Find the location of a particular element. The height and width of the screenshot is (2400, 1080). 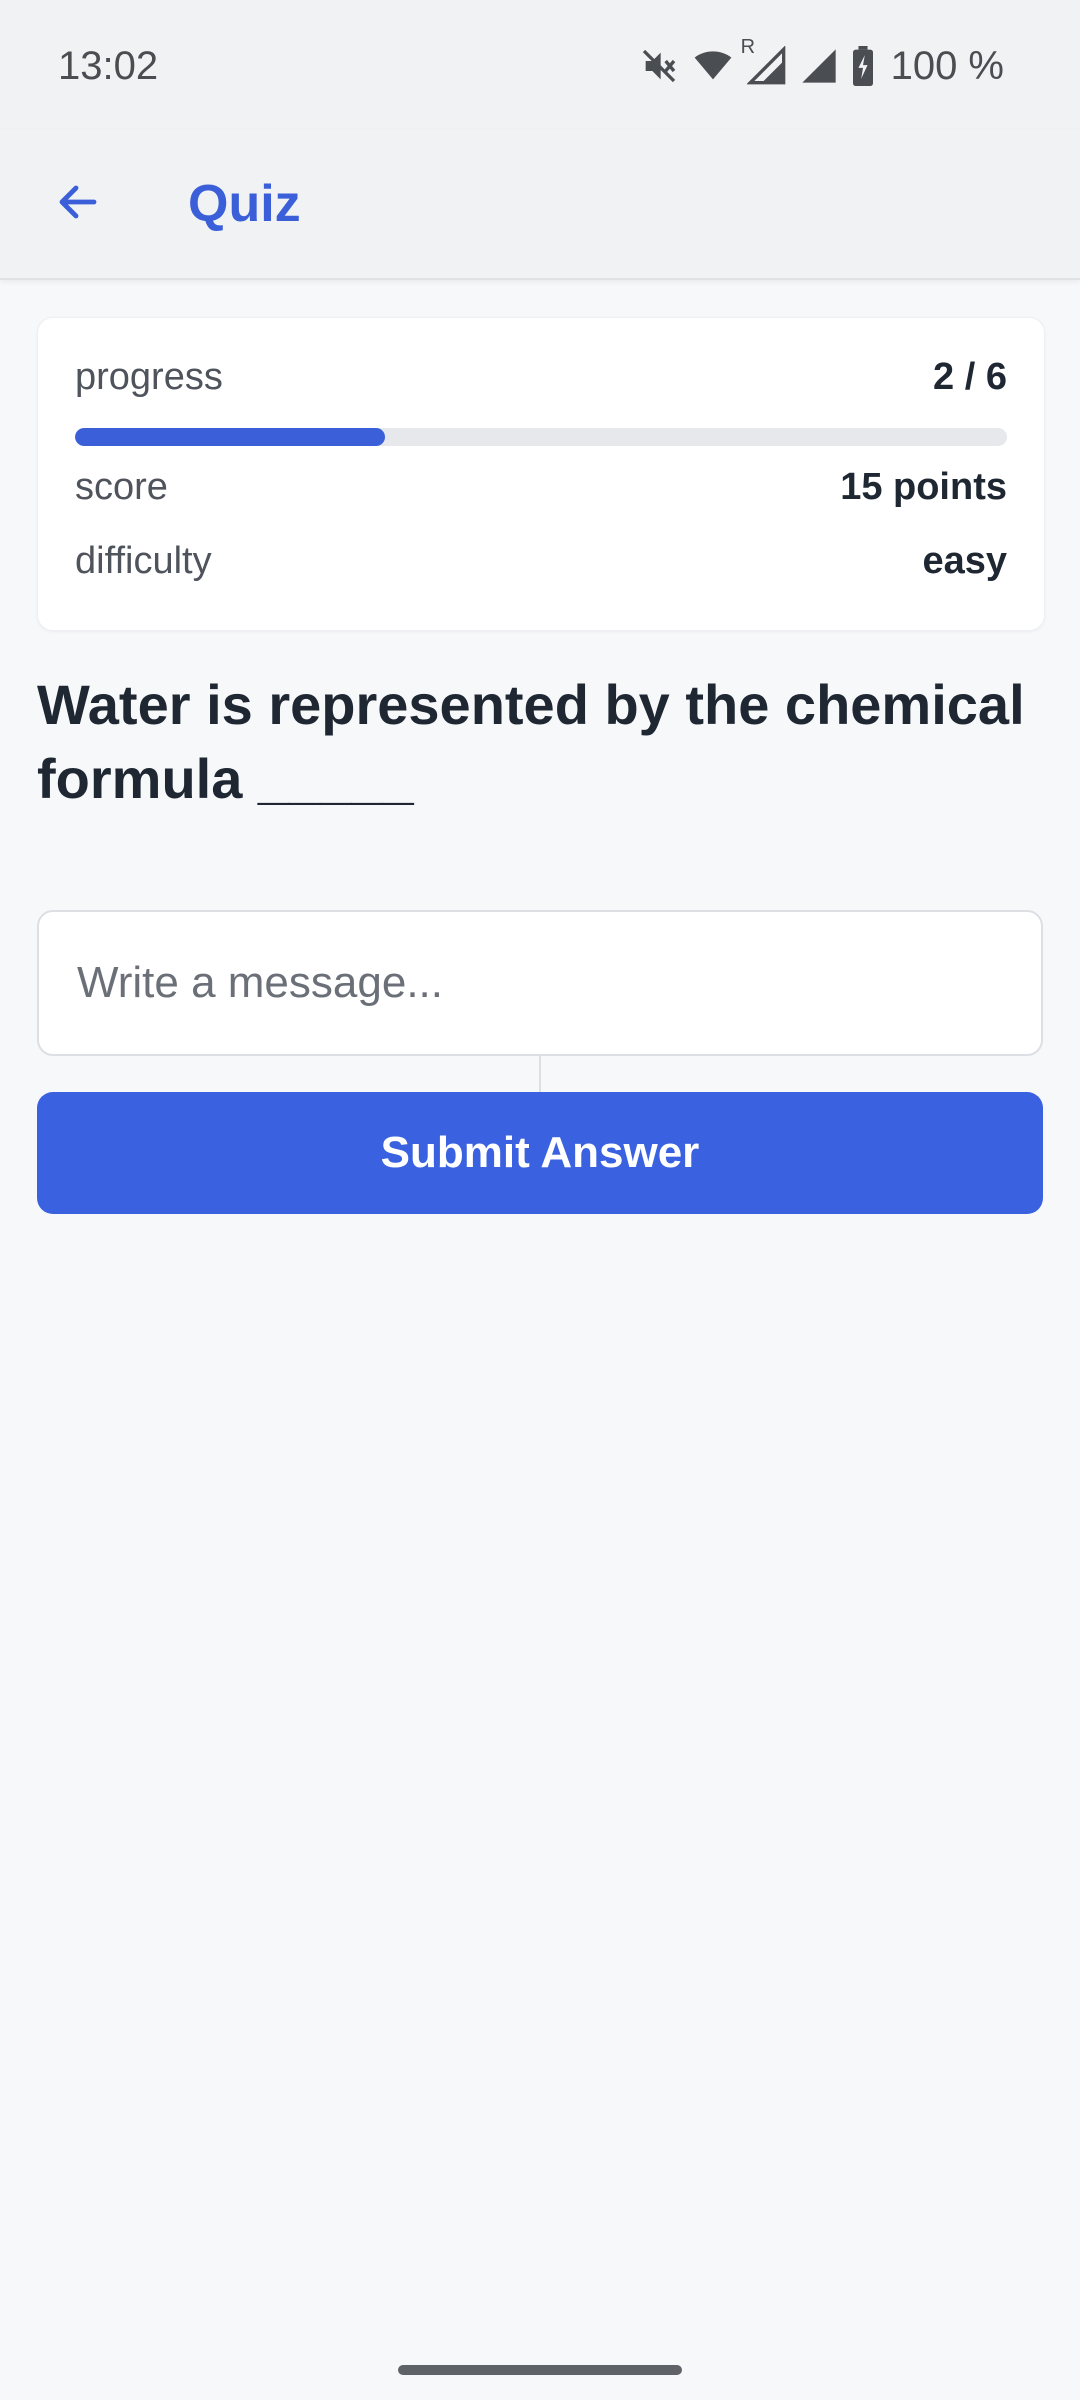

signal-icon is located at coordinates (819, 66).